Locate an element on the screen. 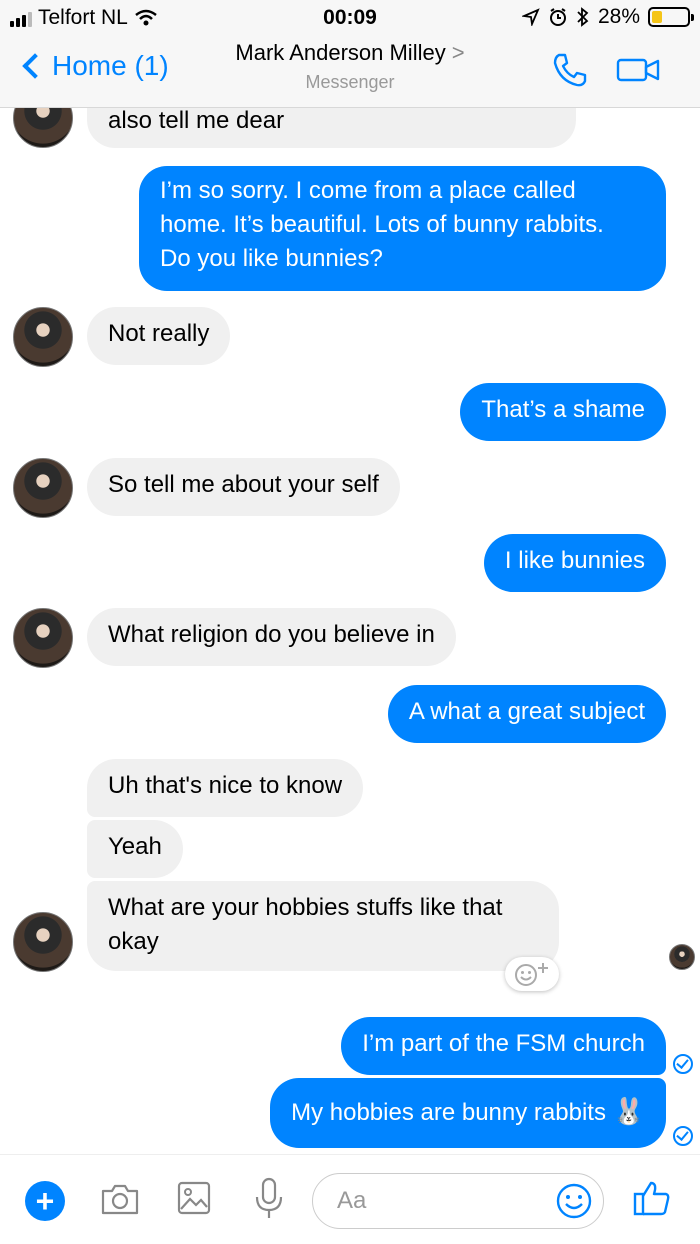  message-line: What are your hobbies stuffs like that is located at coordinates (305, 907).